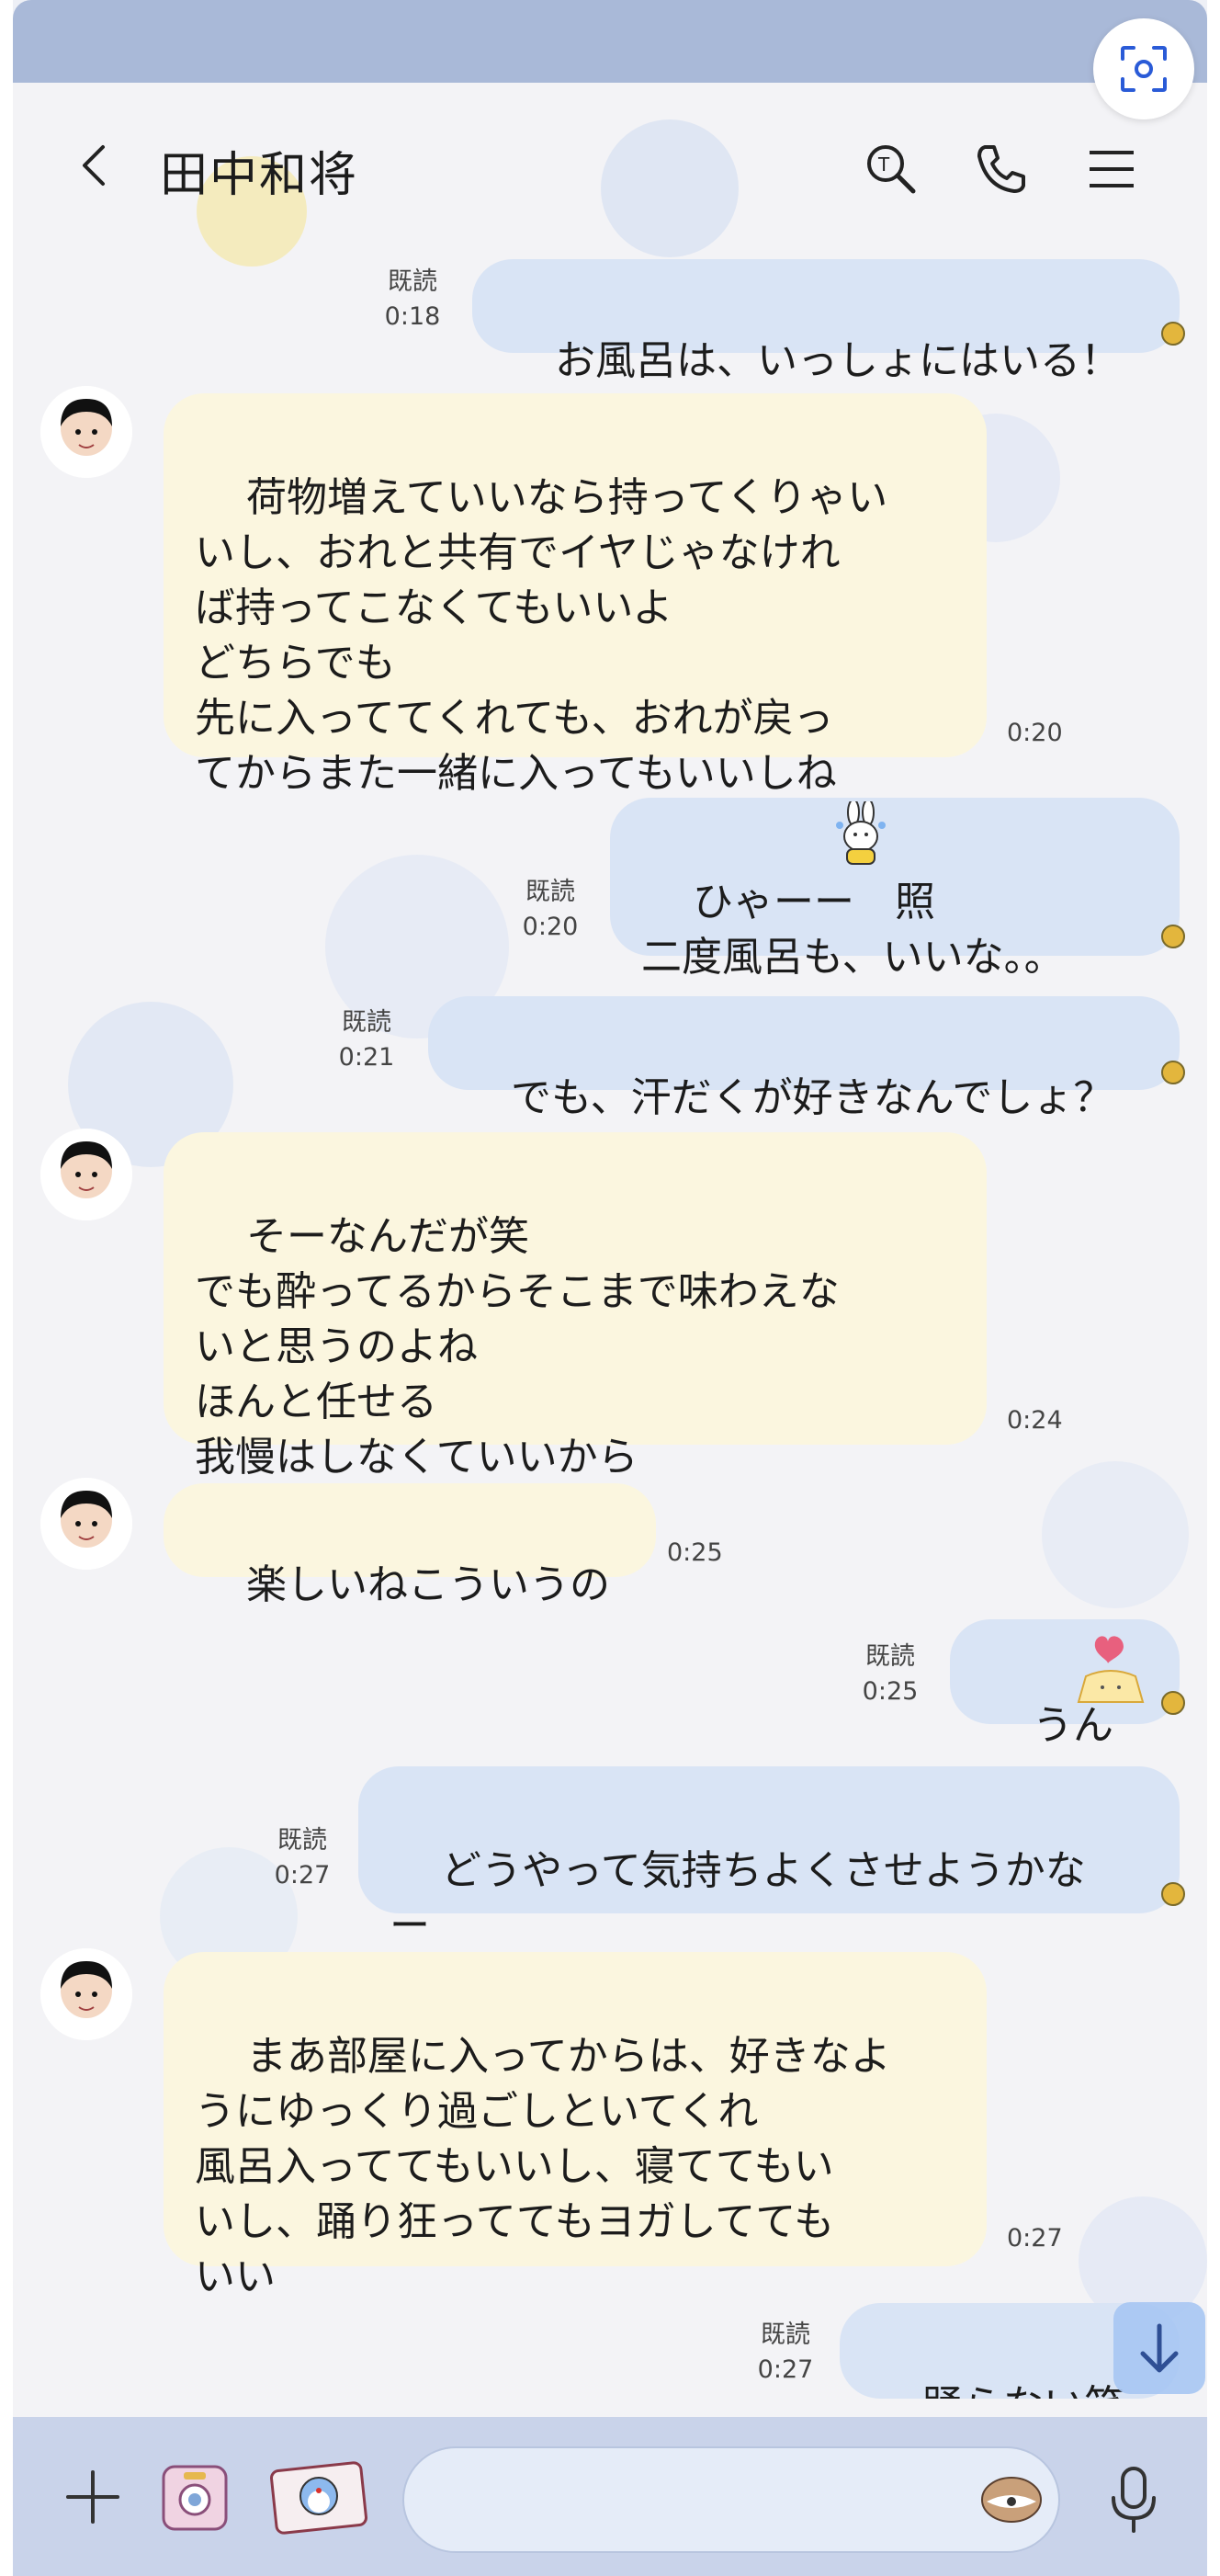  Describe the element at coordinates (95, 165) in the screenshot. I see `back-arrow-icon` at that location.